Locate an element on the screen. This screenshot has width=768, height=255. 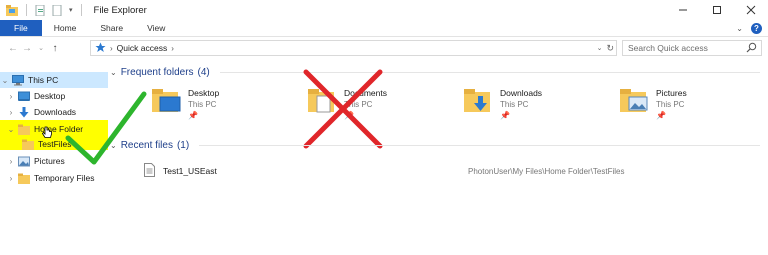
quick-access-toolbar: ▾ File Explorer is located at coordinates (73, 10).